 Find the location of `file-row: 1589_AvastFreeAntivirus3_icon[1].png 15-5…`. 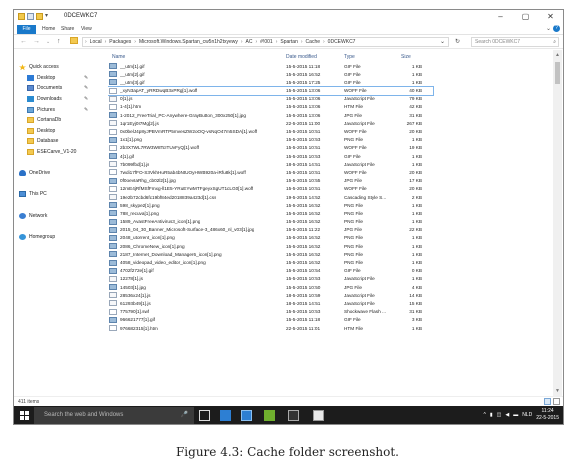

file-row: 1589_AvastFreeAntivirus3_icon[1].png 15-5… is located at coordinates (270, 222).